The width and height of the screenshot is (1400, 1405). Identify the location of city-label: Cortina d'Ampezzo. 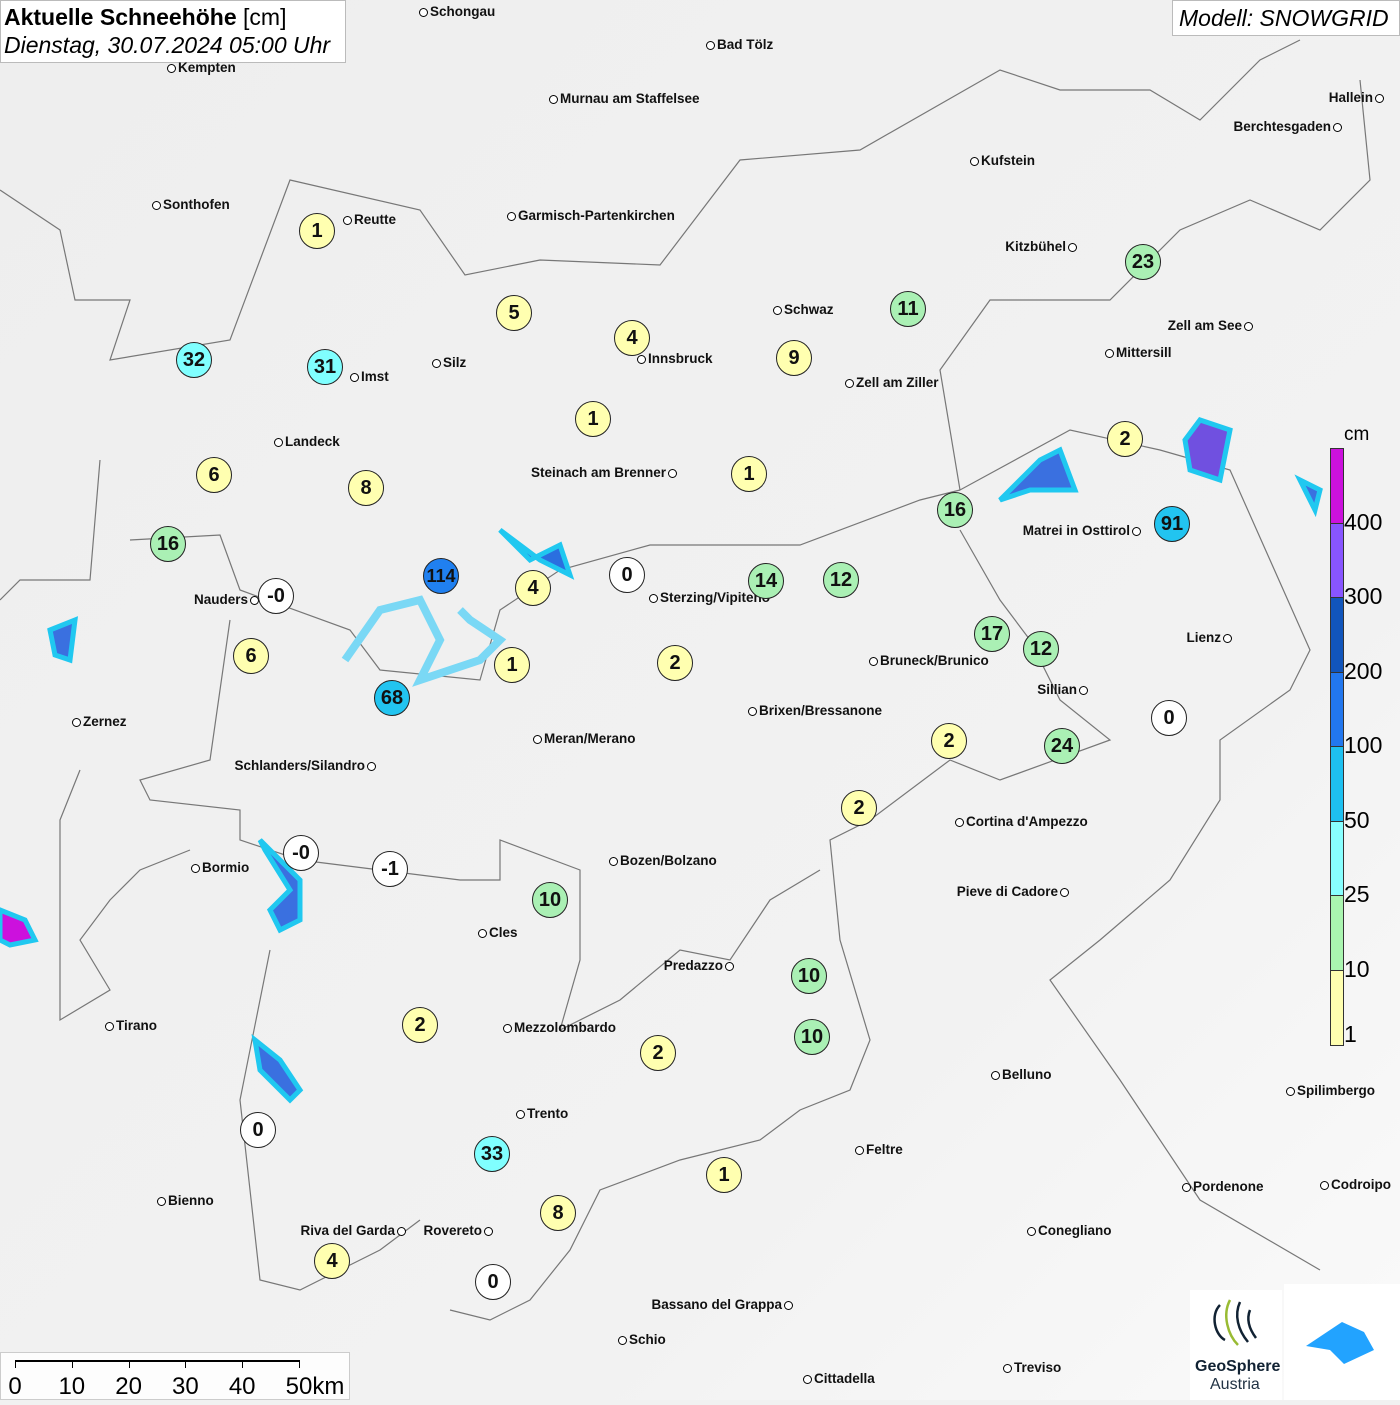
(1021, 822).